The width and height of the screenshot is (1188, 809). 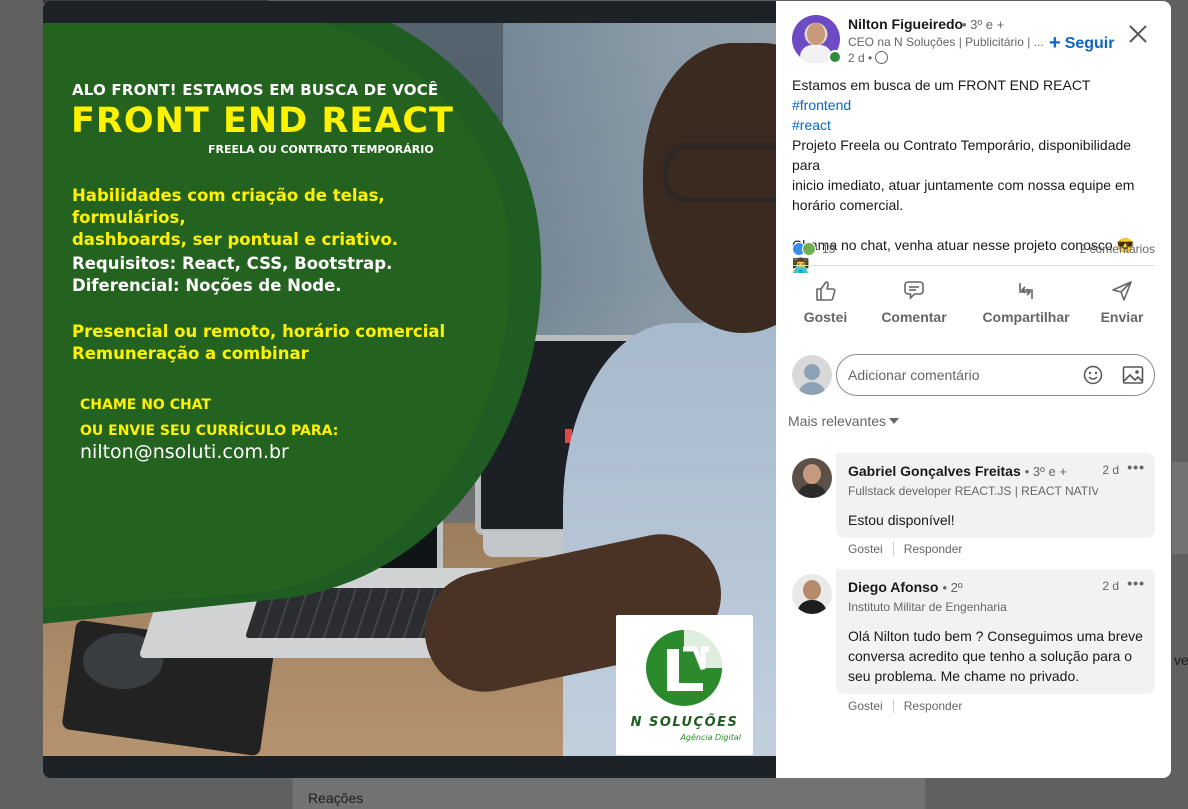 What do you see at coordinates (821, 105) in the screenshot?
I see `hashtag-link: #frontend` at bounding box center [821, 105].